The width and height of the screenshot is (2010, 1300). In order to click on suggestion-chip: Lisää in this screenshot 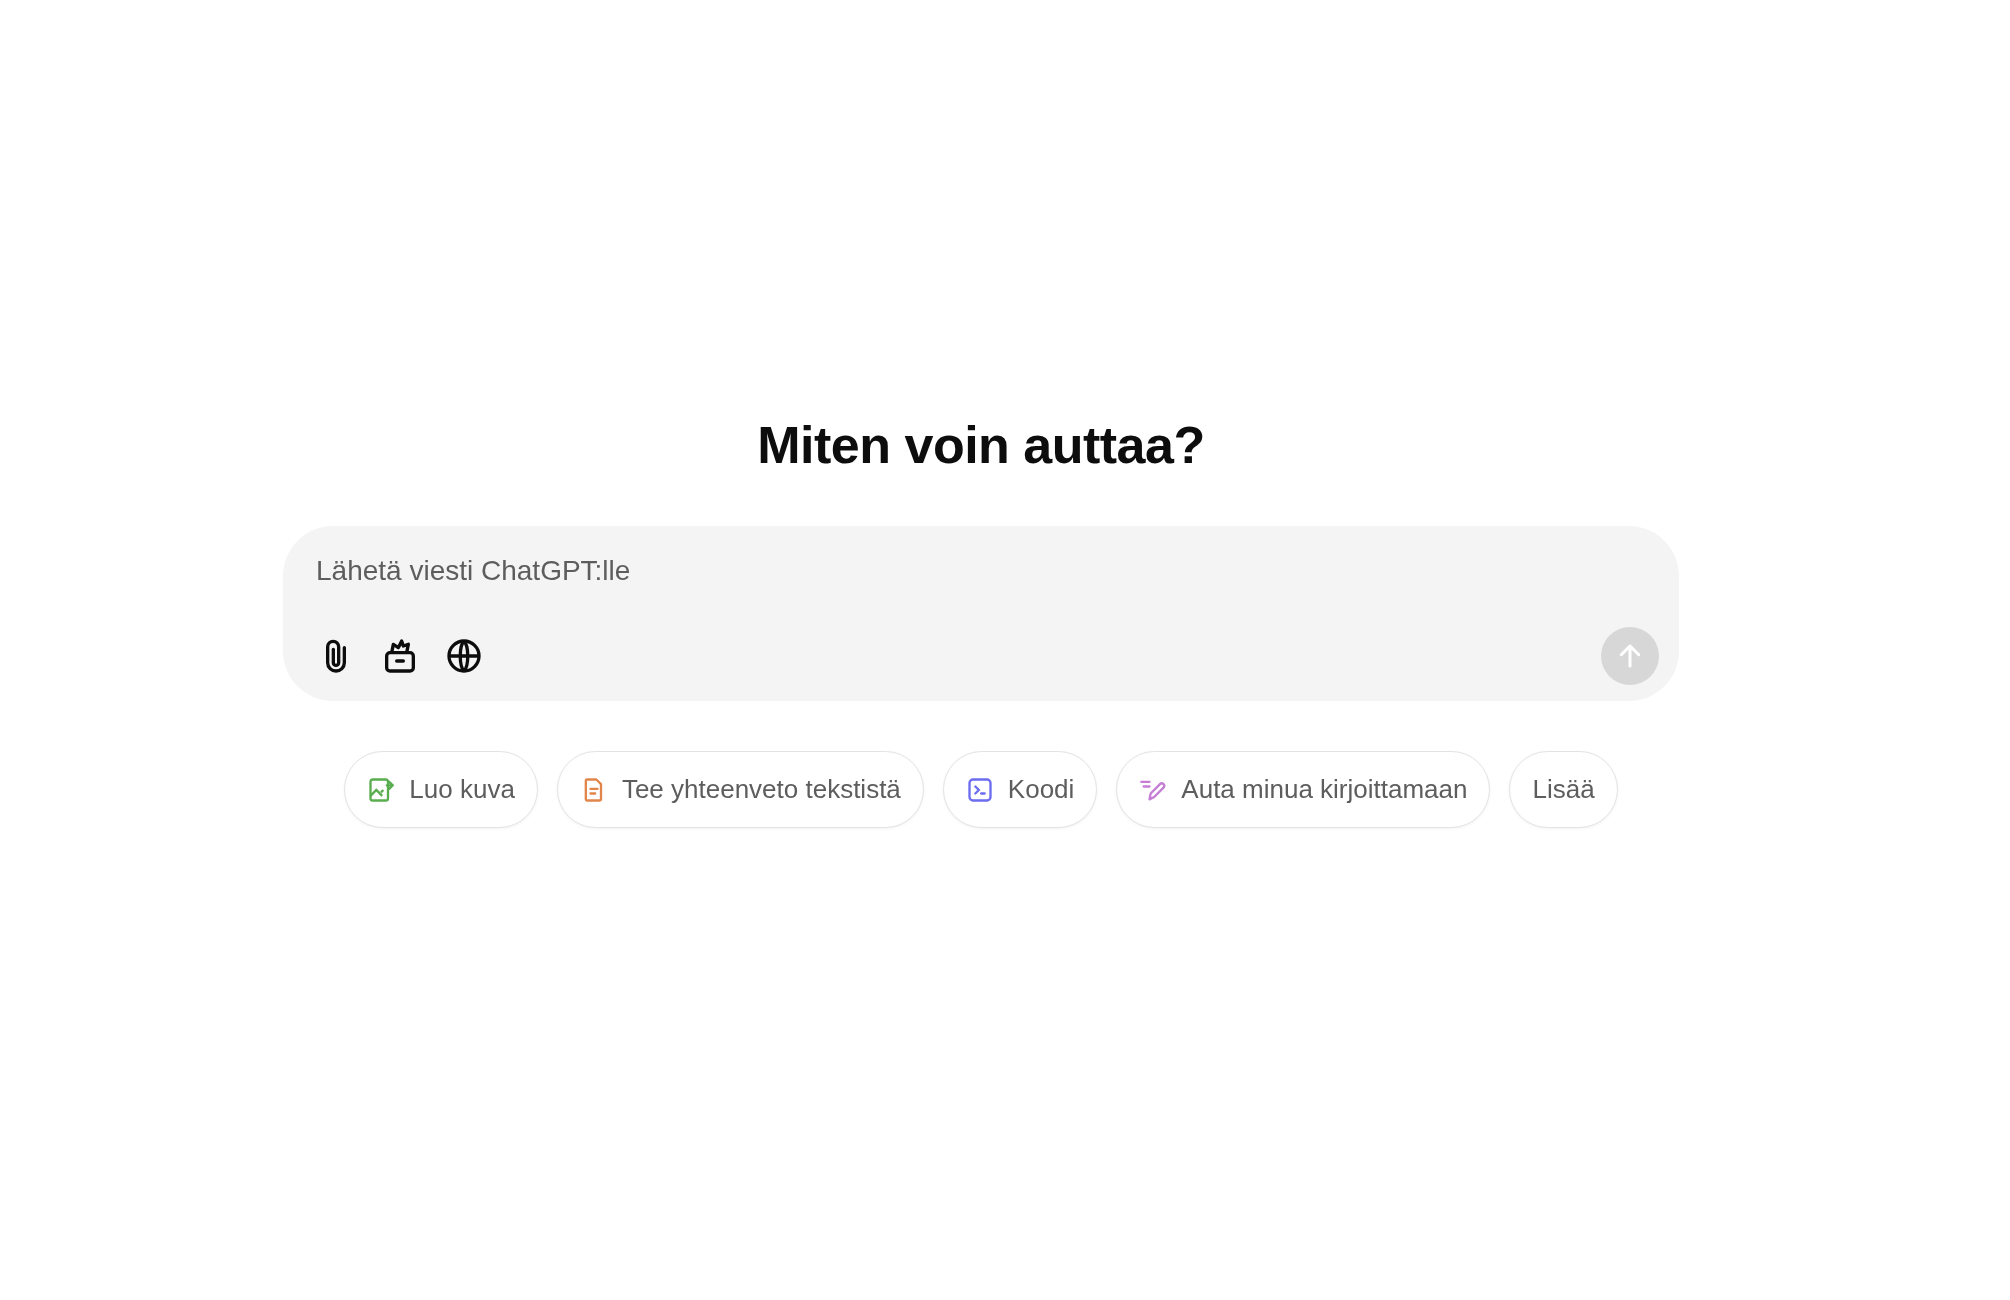, I will do `click(1563, 790)`.